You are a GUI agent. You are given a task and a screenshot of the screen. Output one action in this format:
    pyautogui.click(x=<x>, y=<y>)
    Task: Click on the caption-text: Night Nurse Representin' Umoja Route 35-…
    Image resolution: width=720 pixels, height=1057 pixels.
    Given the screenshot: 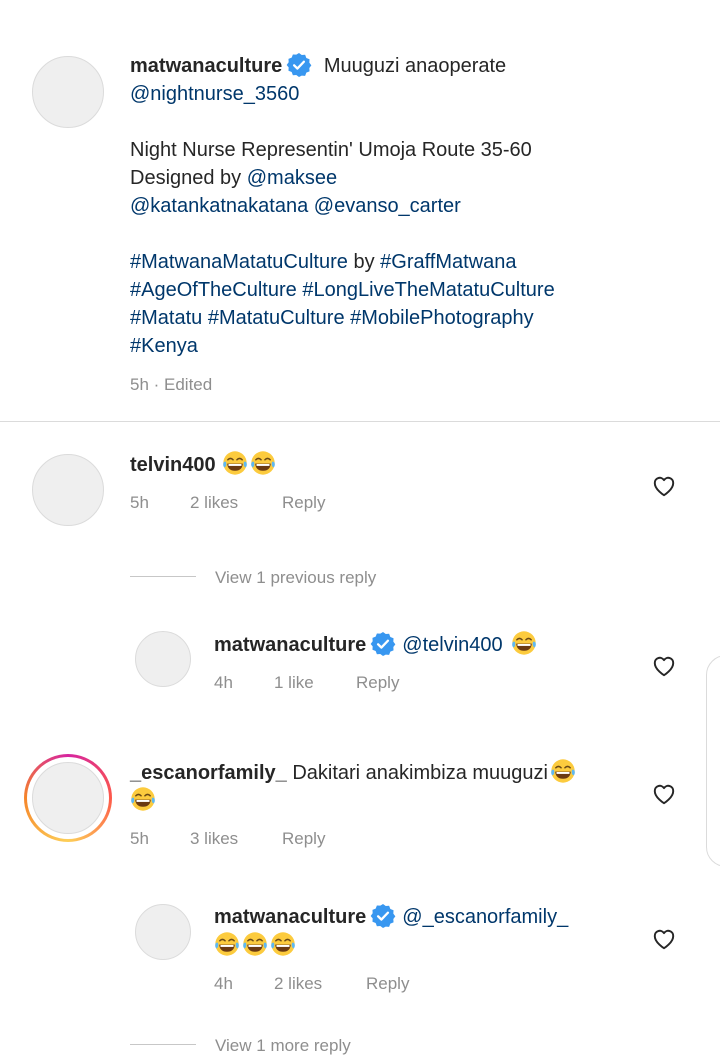 What is the action you would take?
    pyautogui.click(x=331, y=150)
    